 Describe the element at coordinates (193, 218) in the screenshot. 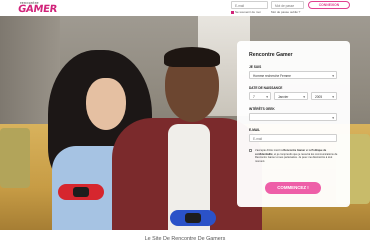

I see `blue-controller-icon` at that location.